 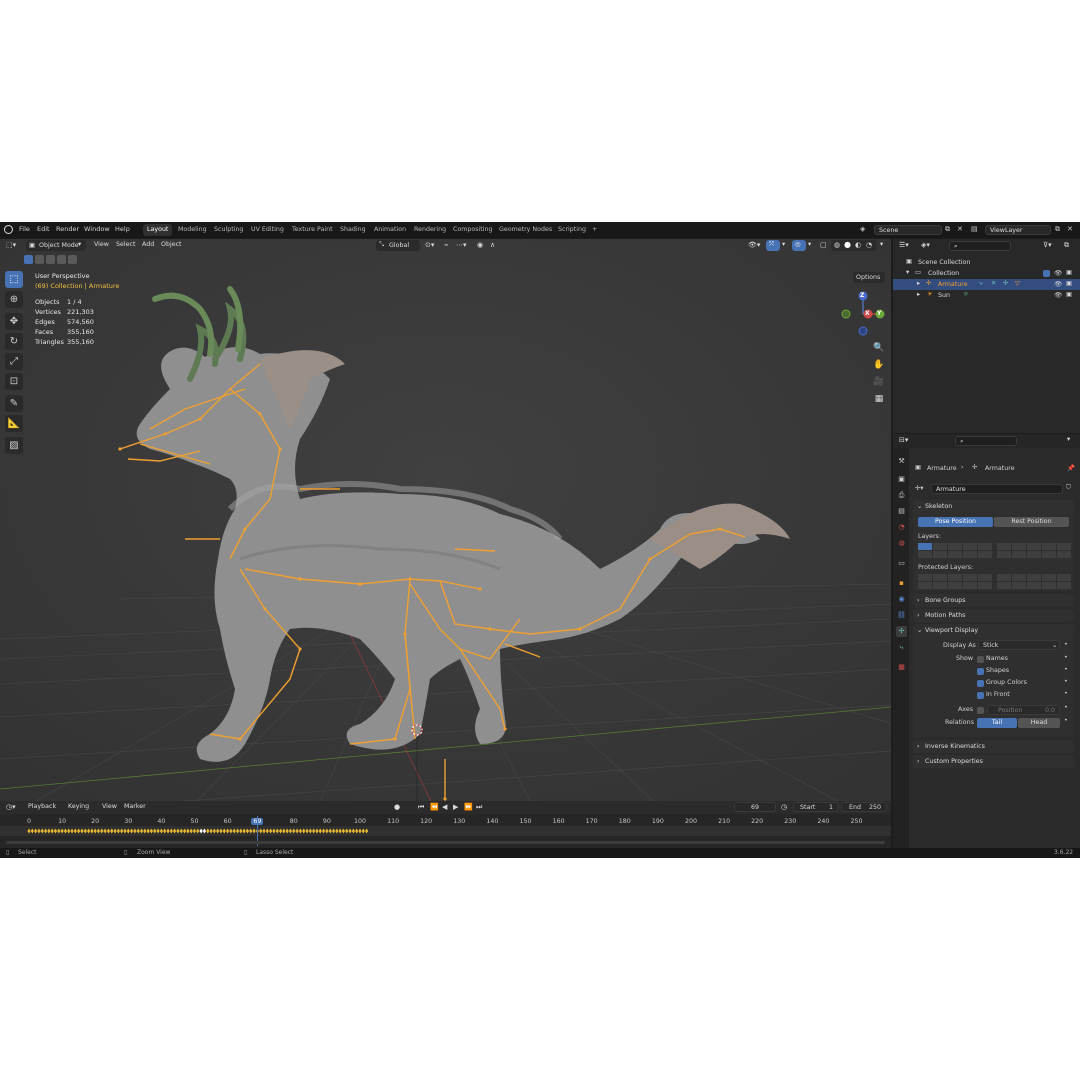 I want to click on select-invert-icon, so click(x=61, y=259).